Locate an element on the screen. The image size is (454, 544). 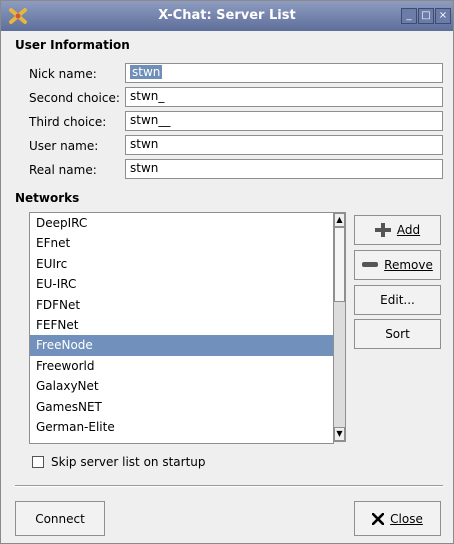
connect-button-label: Connect is located at coordinates (60, 518).